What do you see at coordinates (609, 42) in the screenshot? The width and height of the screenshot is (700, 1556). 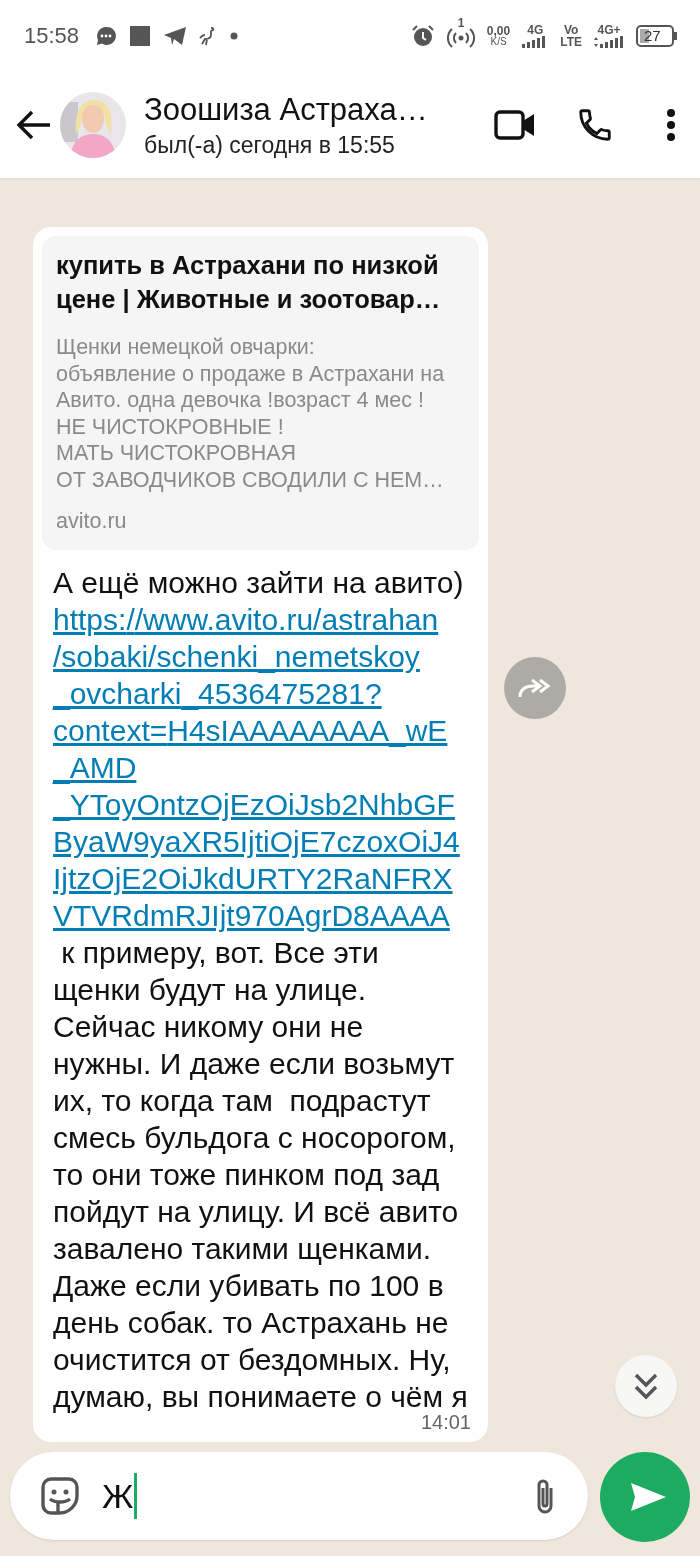 I see `signal-icon` at bounding box center [609, 42].